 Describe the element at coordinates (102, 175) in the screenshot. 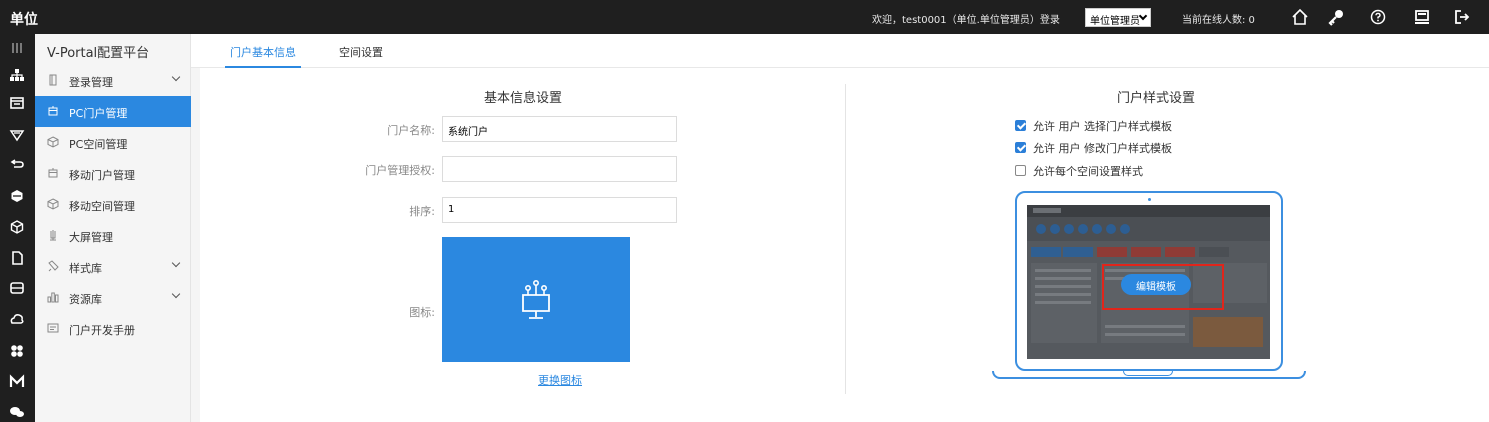

I see `sidebar-item-label: 移动门户管理` at that location.